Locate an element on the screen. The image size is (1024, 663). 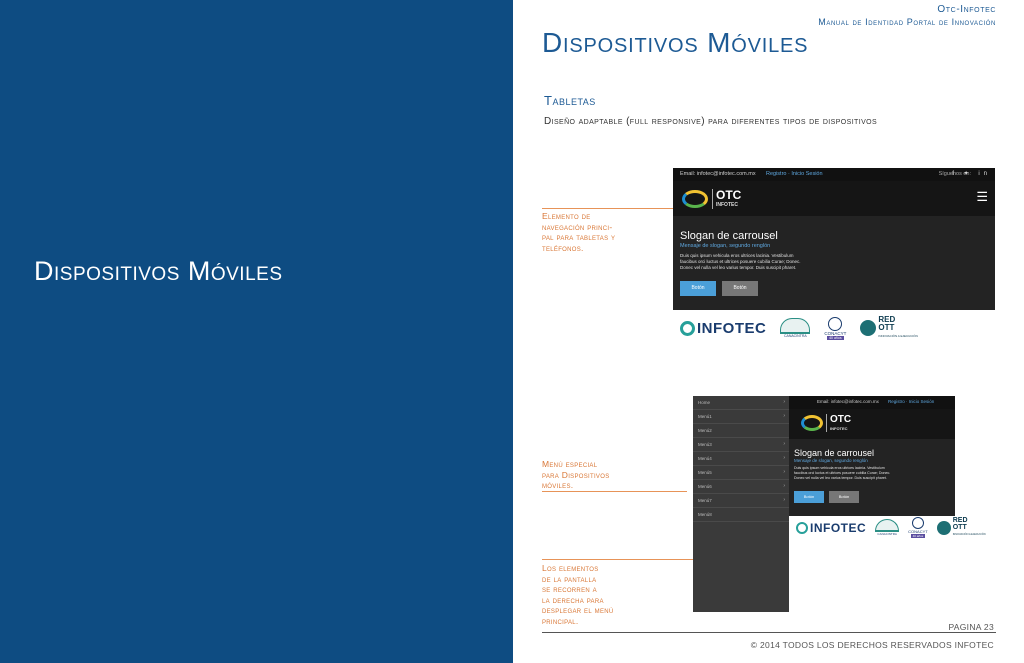
note-line: navegación princi- is located at coordinates (577, 226).